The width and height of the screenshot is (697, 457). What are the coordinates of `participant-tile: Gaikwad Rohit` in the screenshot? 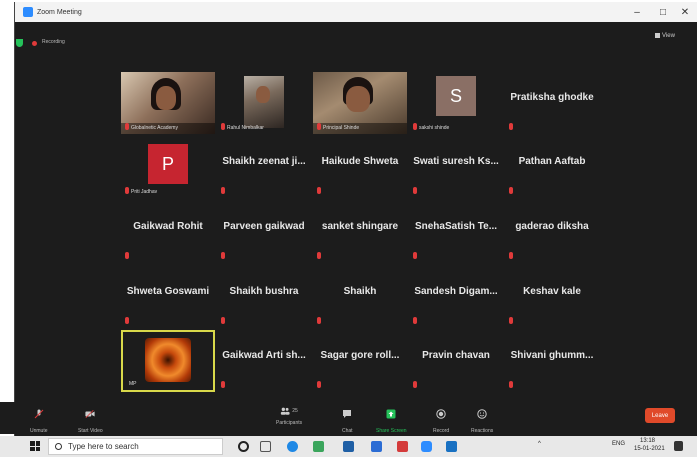 It's located at (168, 232).